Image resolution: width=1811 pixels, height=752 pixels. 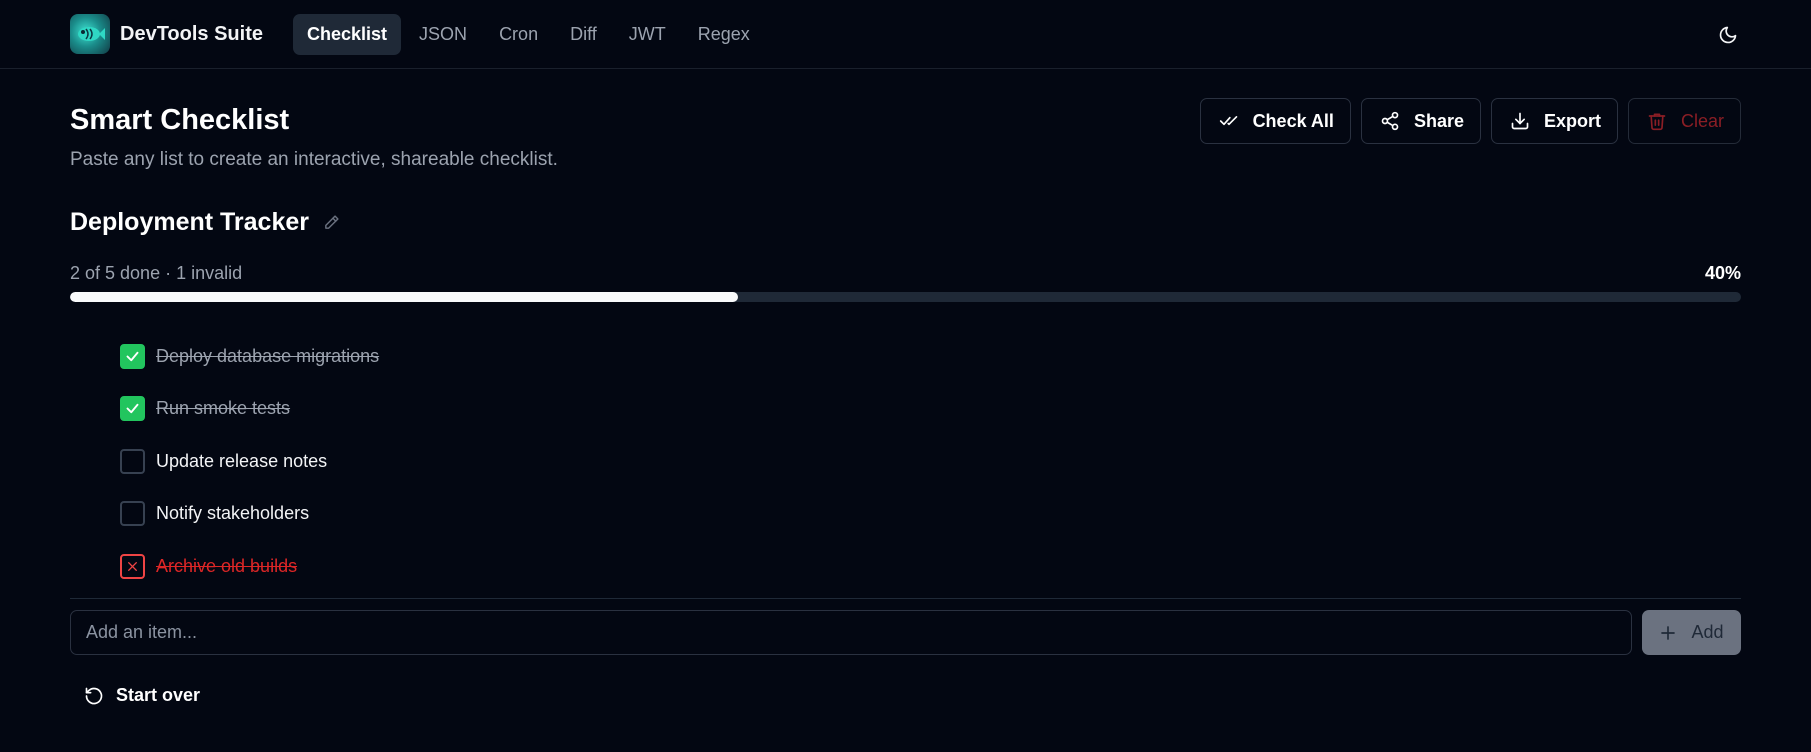 I want to click on add-button-label: Add, so click(x=1707, y=632).